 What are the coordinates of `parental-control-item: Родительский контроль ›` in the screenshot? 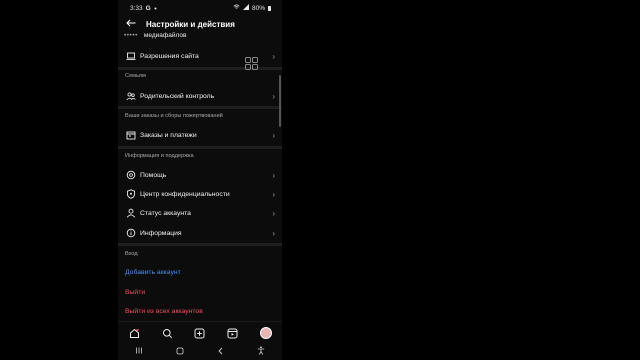 It's located at (200, 96).